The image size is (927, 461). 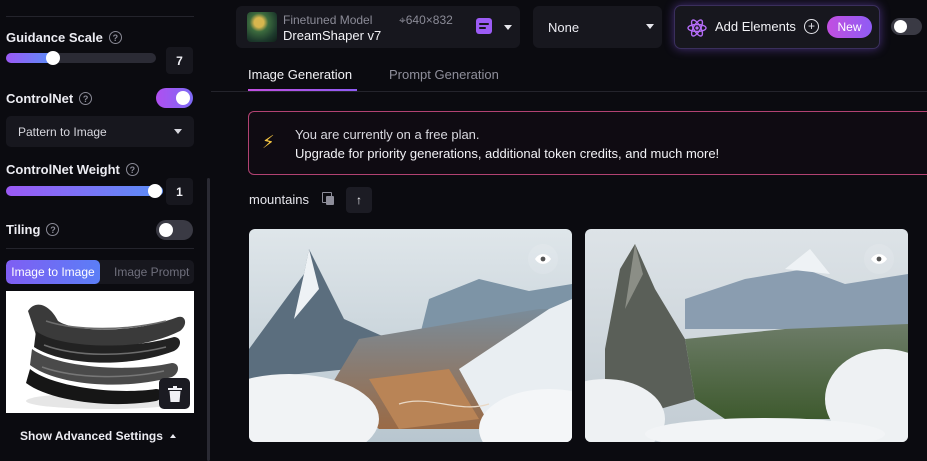 What do you see at coordinates (172, 436) in the screenshot?
I see `chevron-up-icon` at bounding box center [172, 436].